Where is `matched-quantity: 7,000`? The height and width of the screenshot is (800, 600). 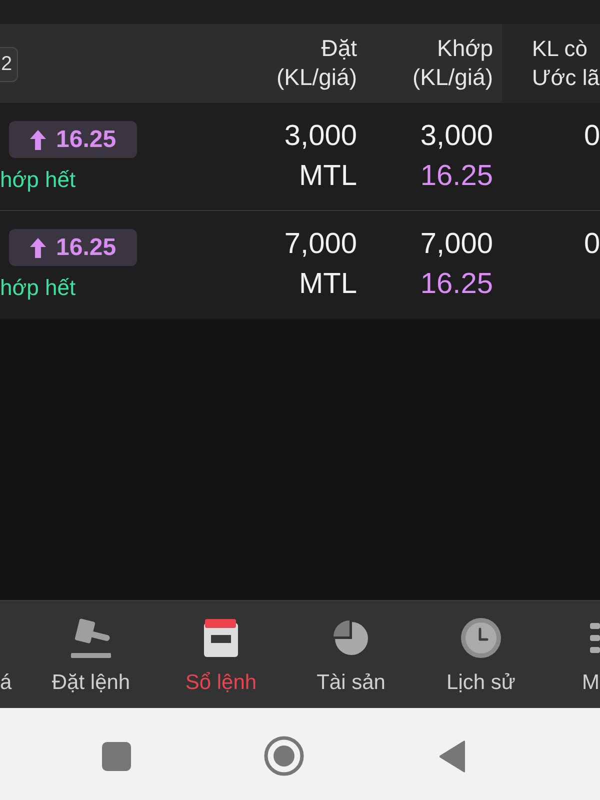
matched-quantity: 7,000 is located at coordinates (456, 244).